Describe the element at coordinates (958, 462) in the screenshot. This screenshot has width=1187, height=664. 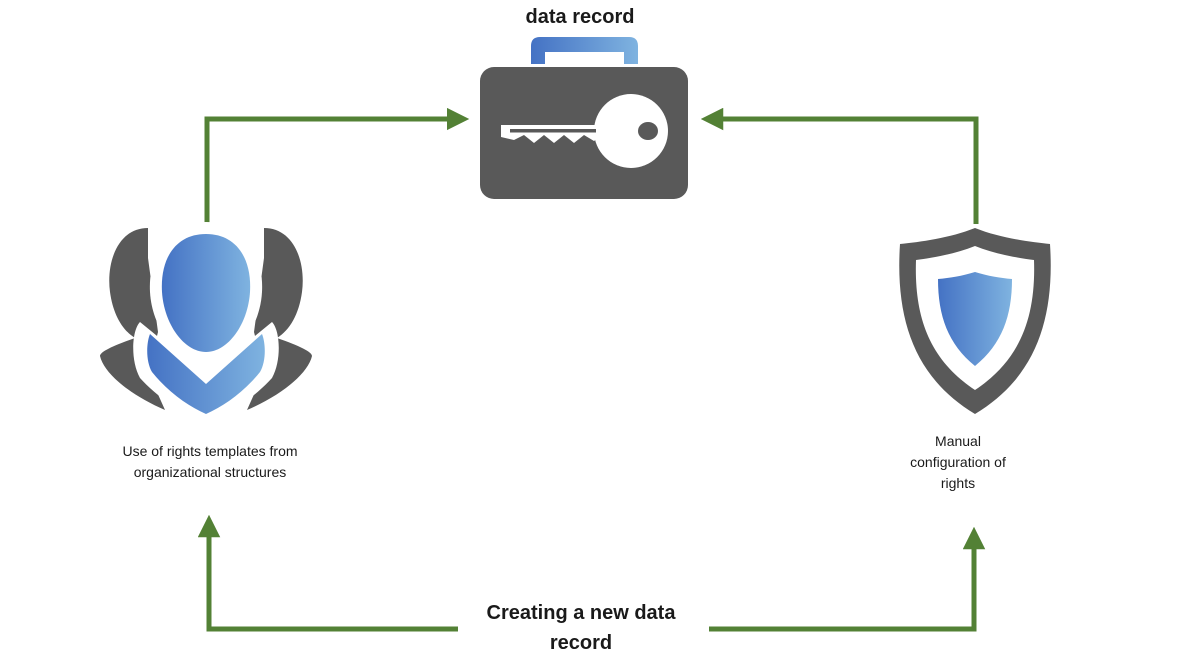
I see `manual-caption: Manual configuration of rights` at that location.